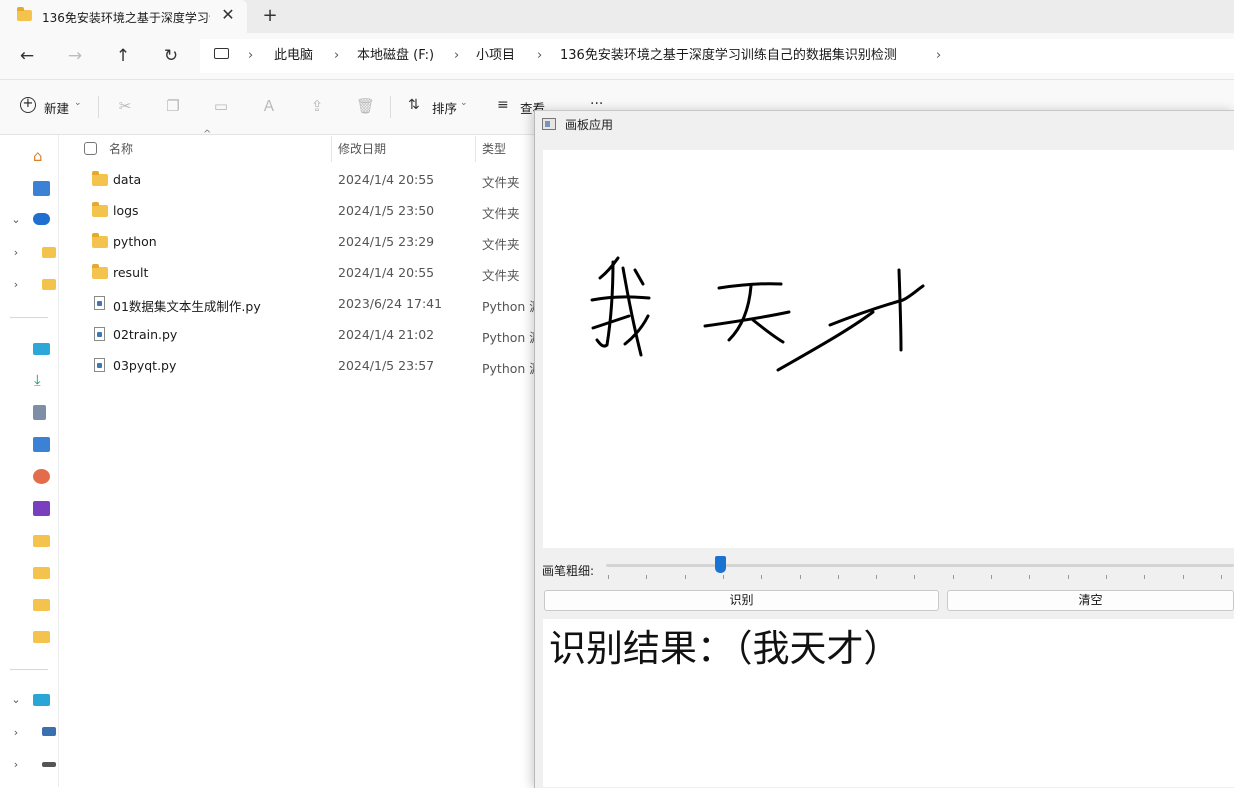  Describe the element at coordinates (293, 56) in the screenshot. I see `breadcrumb-this-pc: 此电脑` at that location.